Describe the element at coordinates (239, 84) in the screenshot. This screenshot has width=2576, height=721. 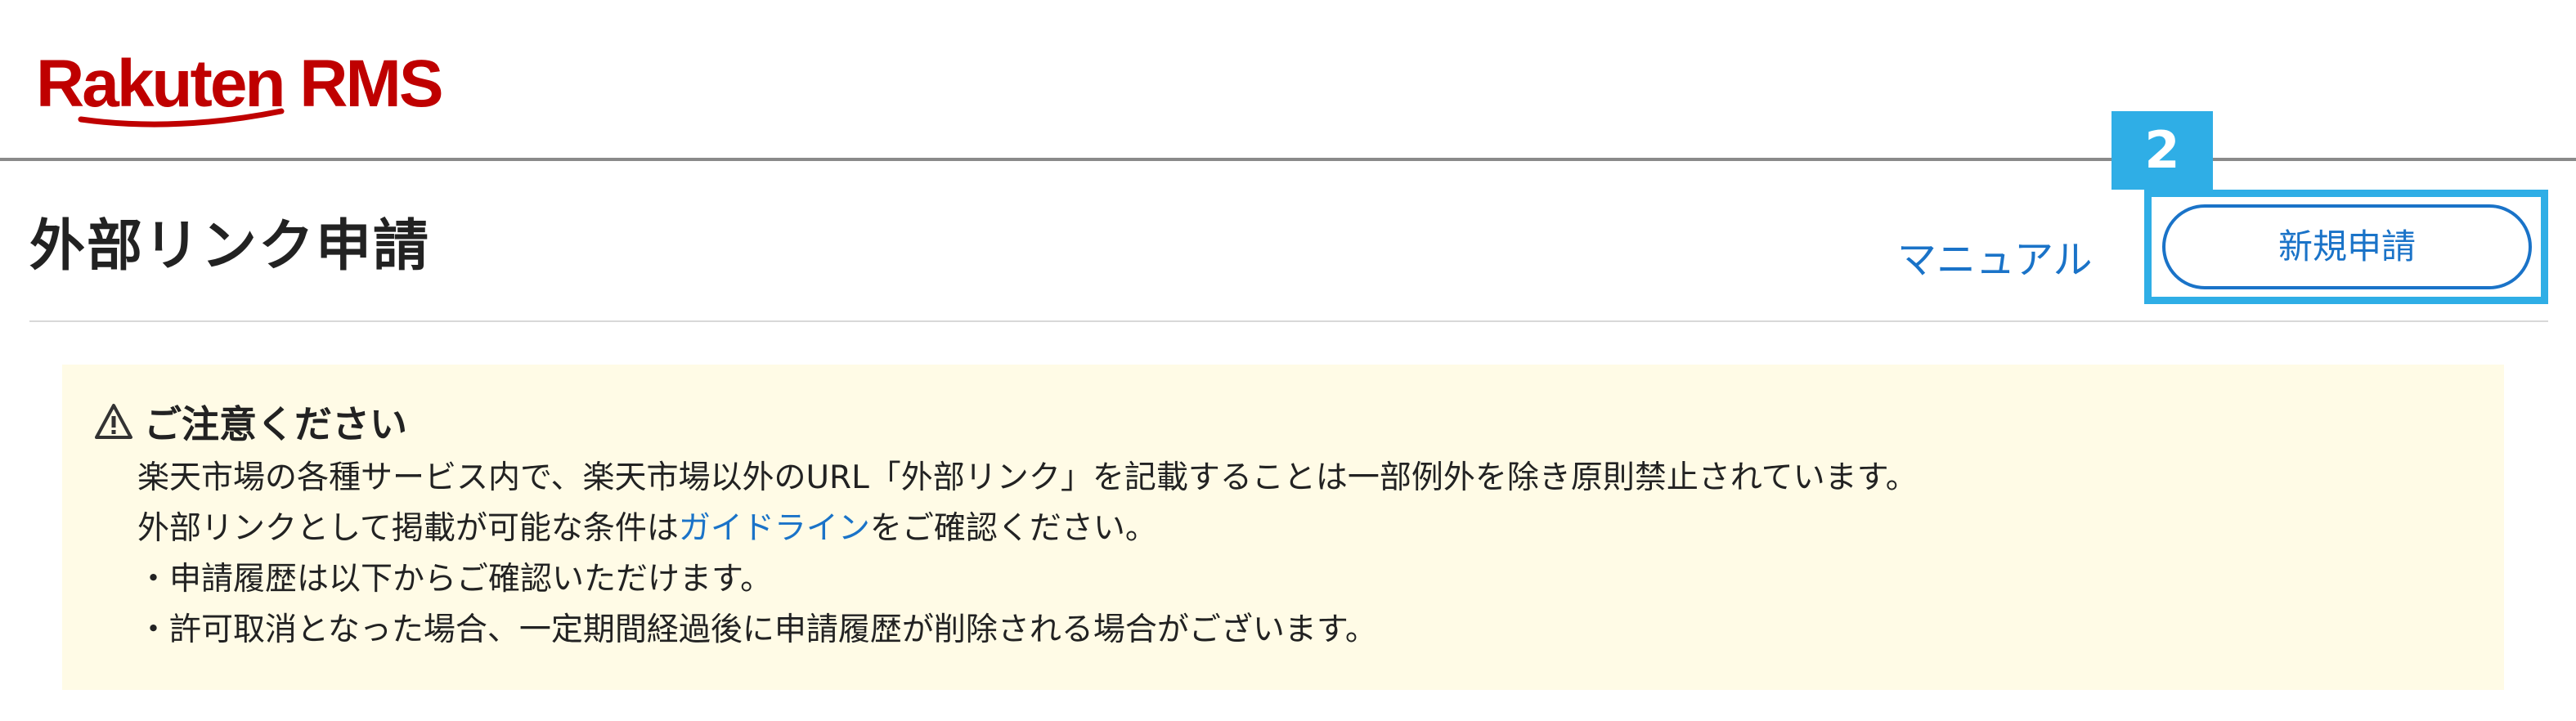
I see `svg-text: Rakuten RMS` at that location.